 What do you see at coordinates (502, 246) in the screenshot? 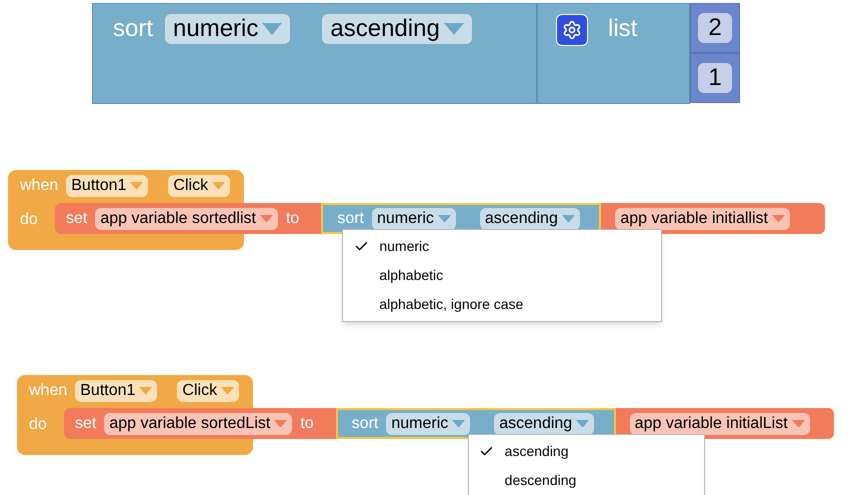
I see `menu-item: numeric` at bounding box center [502, 246].